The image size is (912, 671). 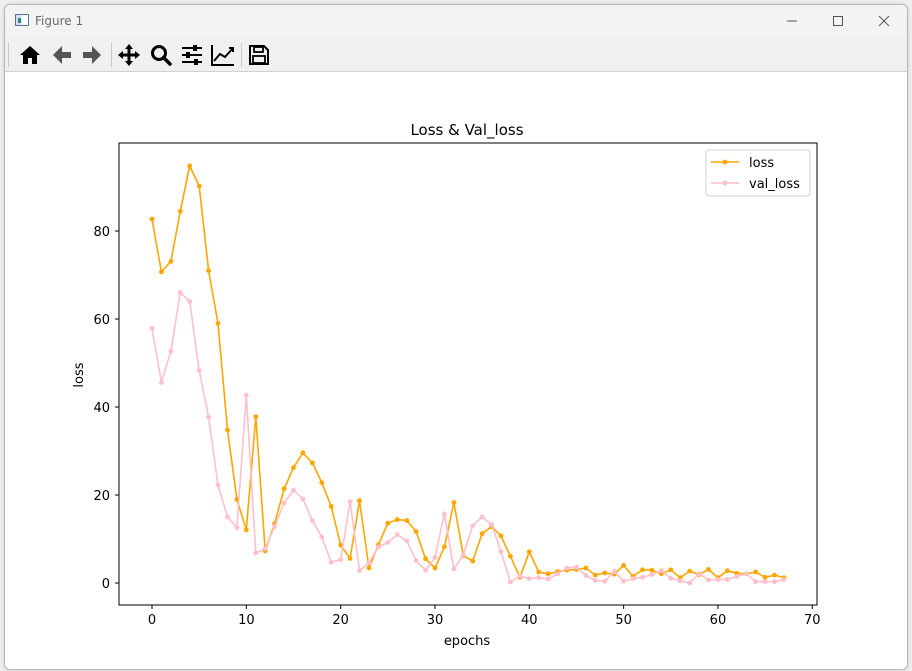 I want to click on x-tick-label: 10, so click(x=246, y=620).